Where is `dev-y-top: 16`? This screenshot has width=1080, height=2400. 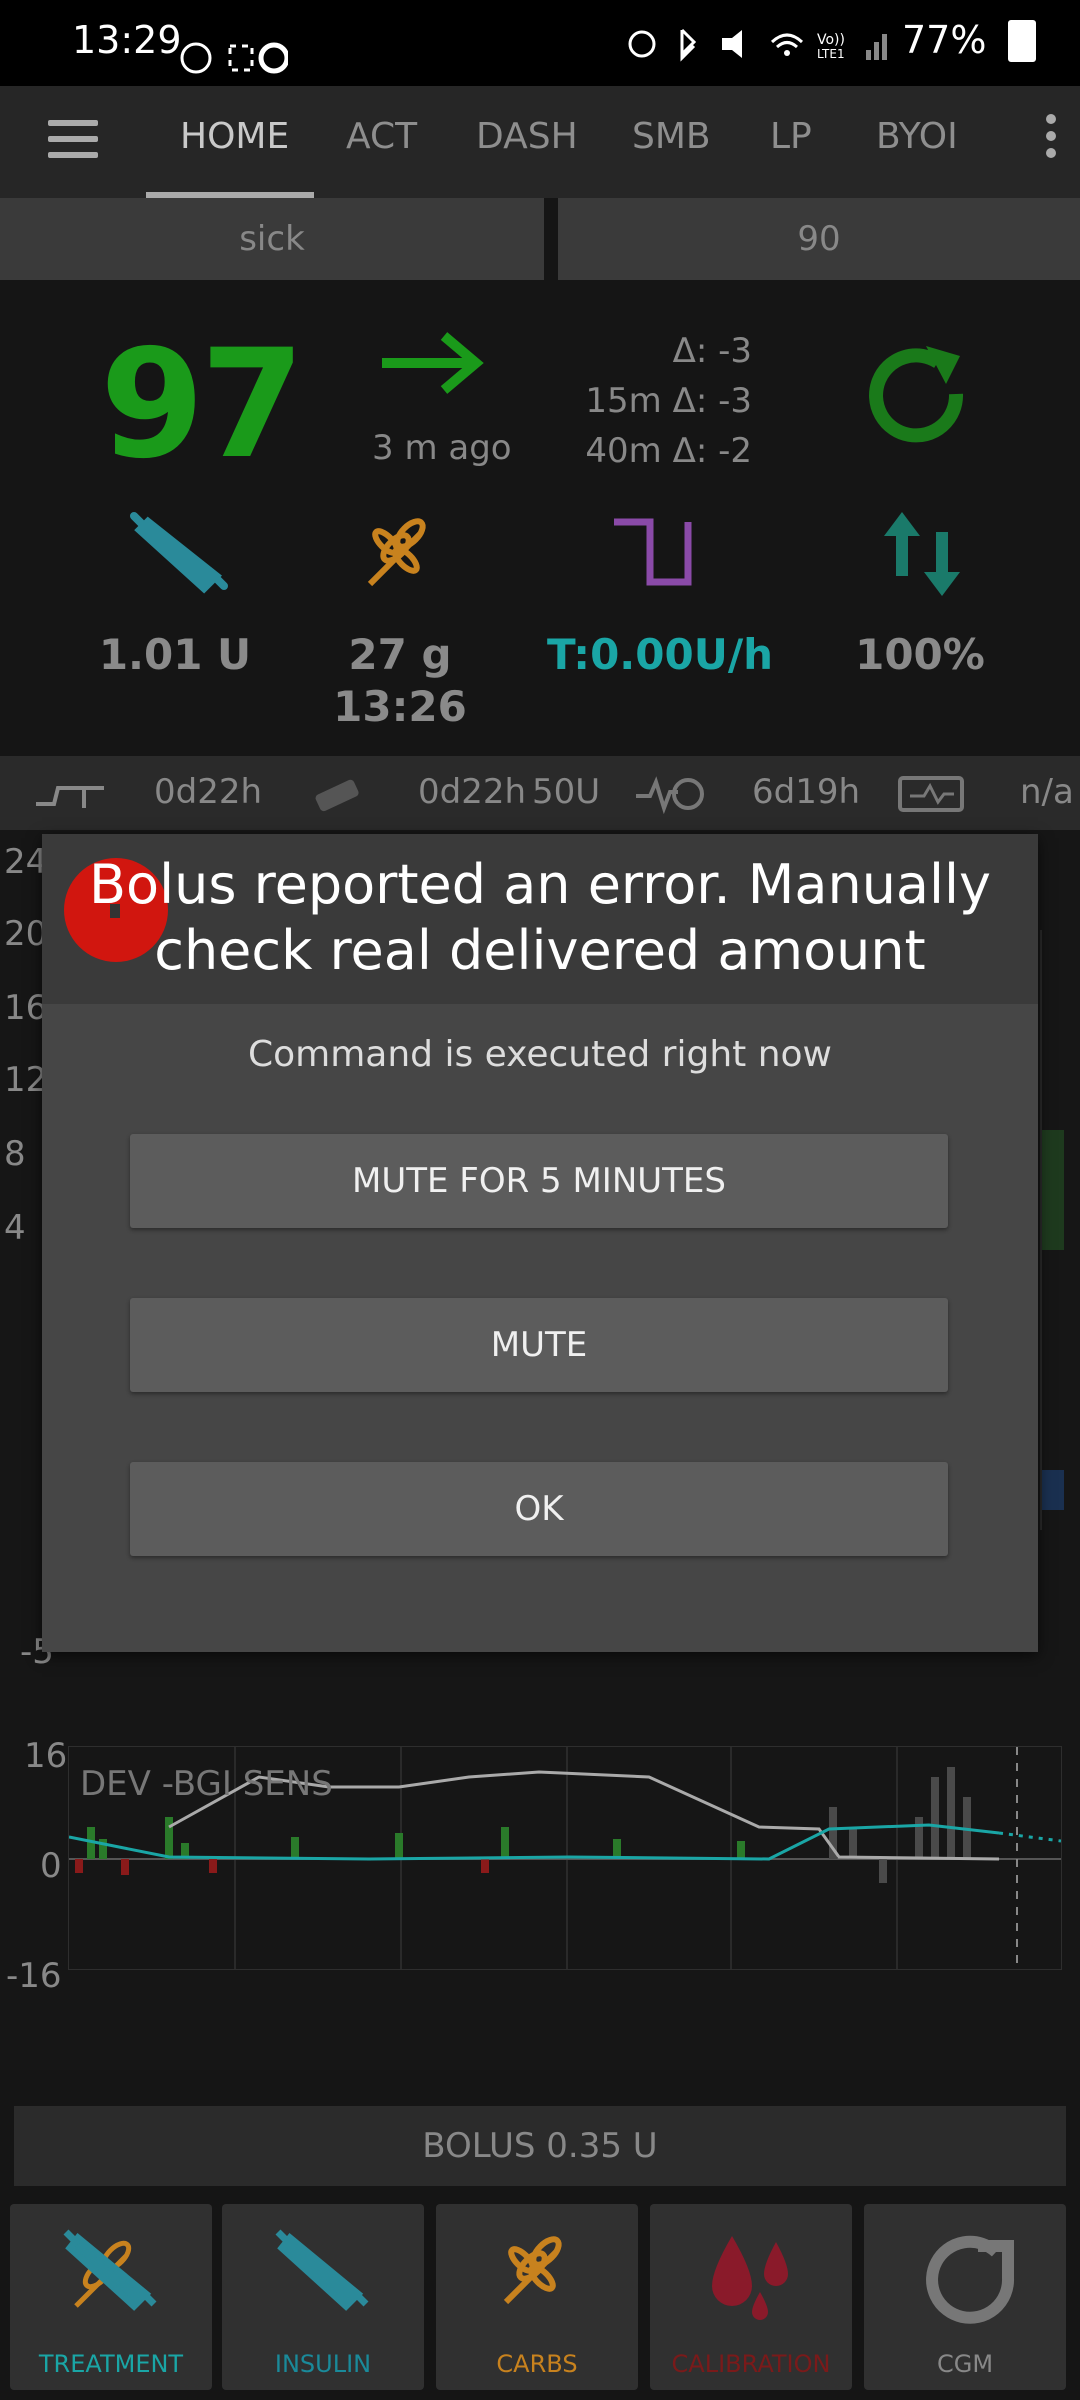
dev-y-top: 16 is located at coordinates (46, 1756).